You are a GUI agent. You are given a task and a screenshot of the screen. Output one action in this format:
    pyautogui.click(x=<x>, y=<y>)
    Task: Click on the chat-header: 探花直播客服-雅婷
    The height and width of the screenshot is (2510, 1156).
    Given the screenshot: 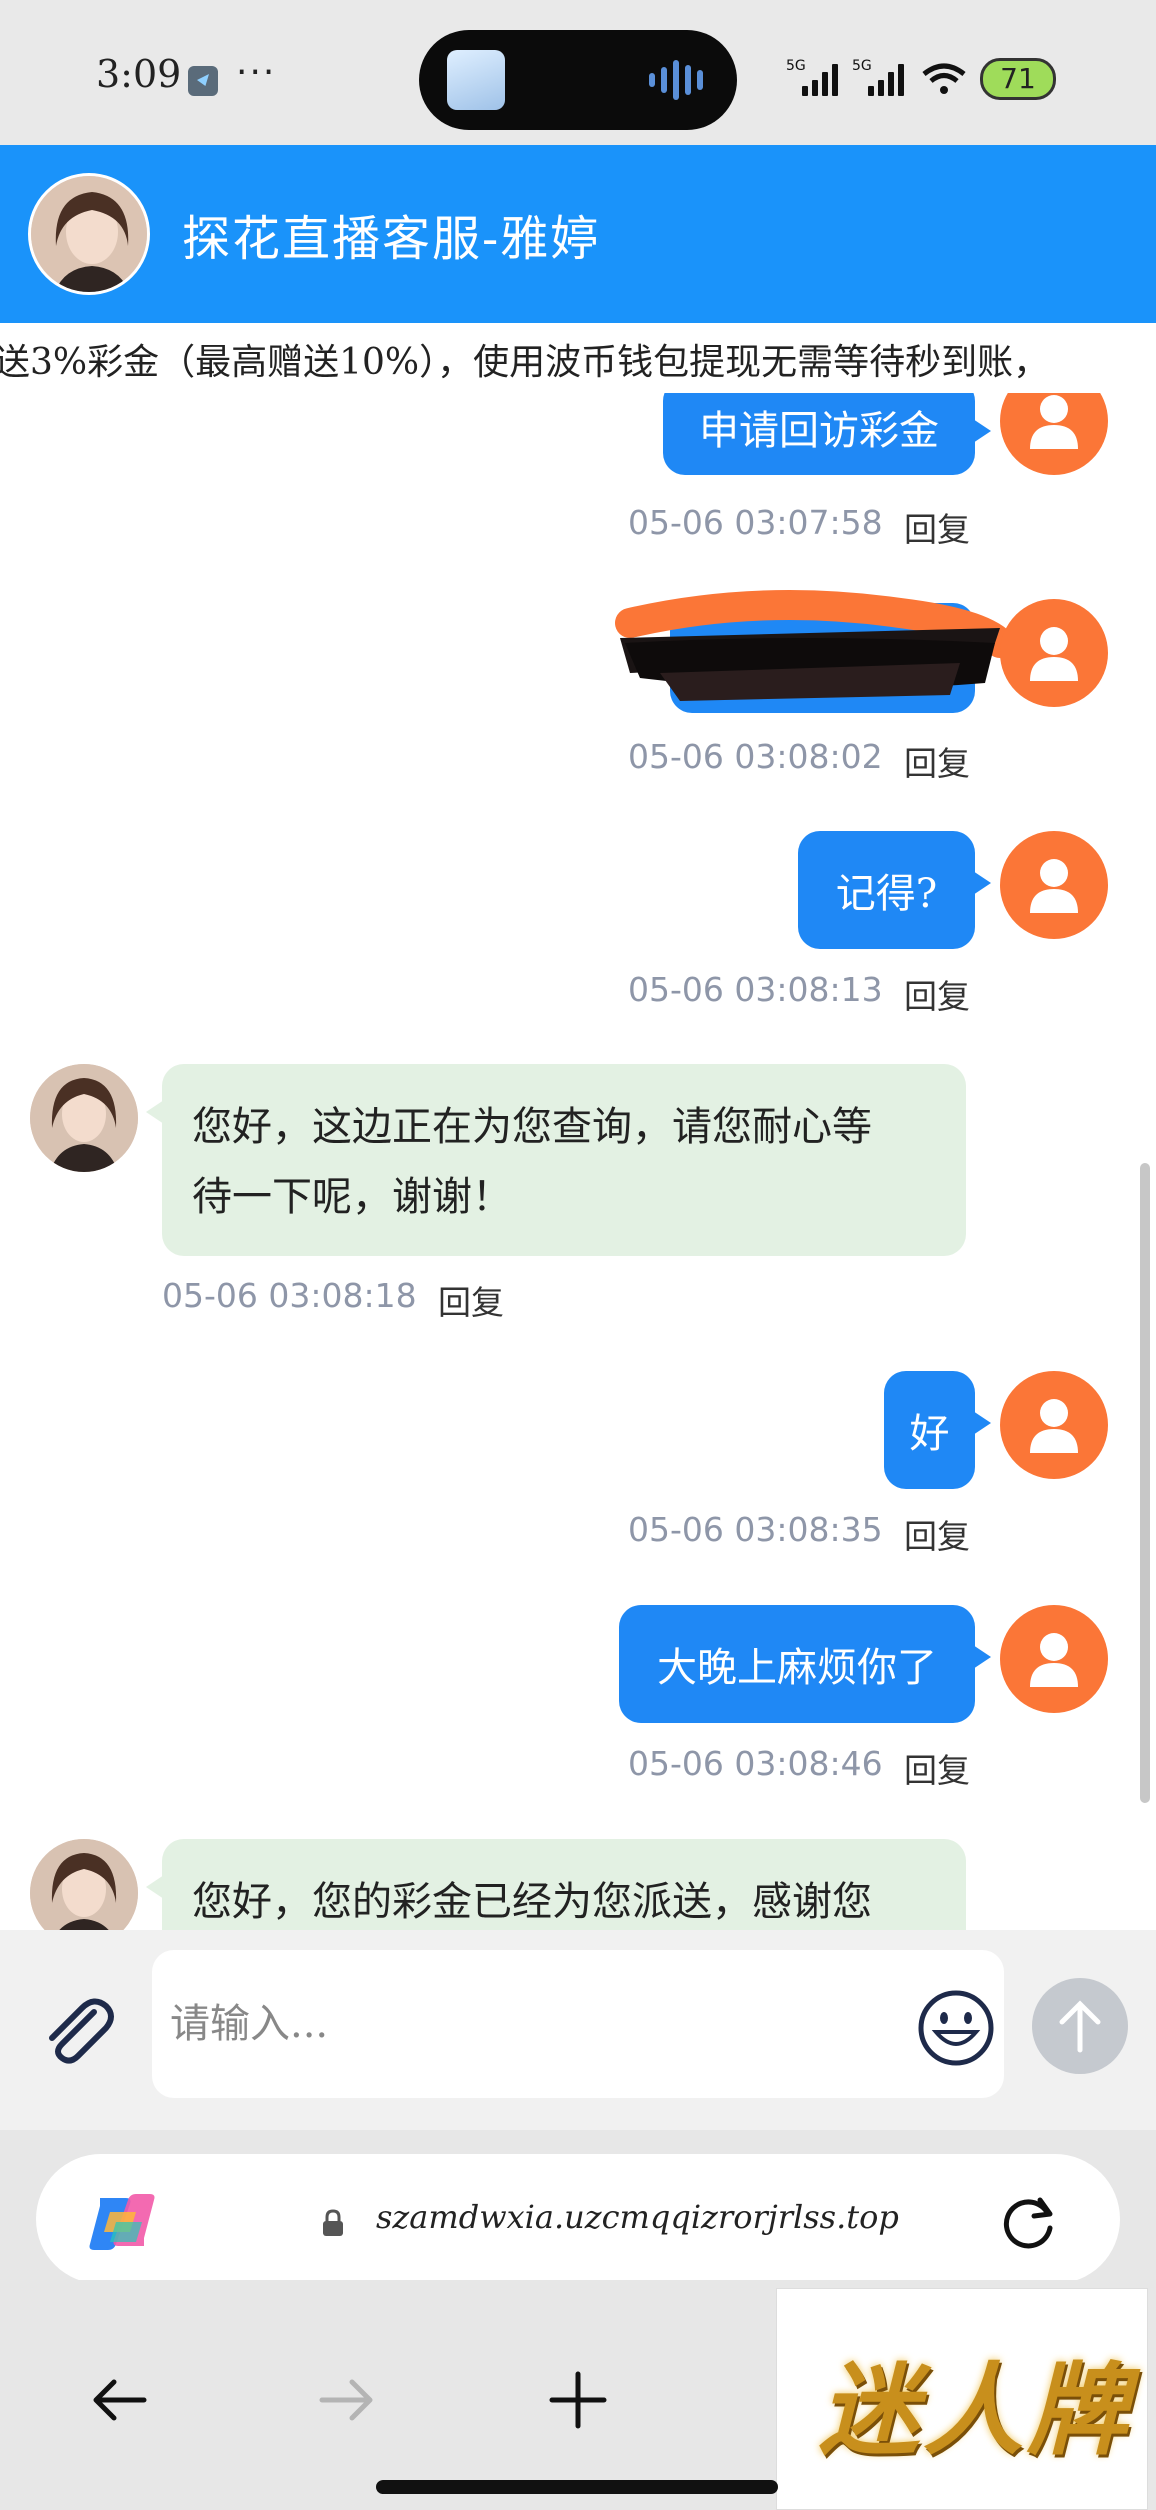 What is the action you would take?
    pyautogui.click(x=578, y=234)
    